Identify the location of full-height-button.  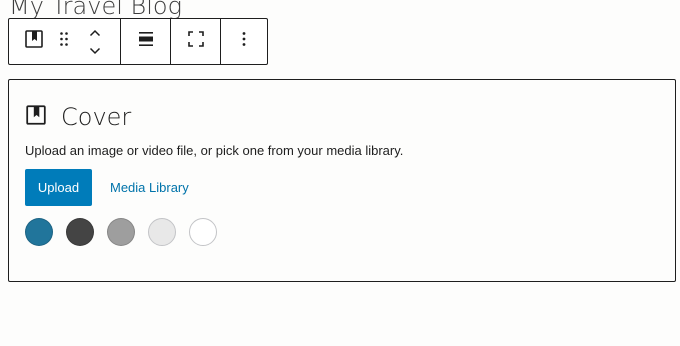
(196, 42).